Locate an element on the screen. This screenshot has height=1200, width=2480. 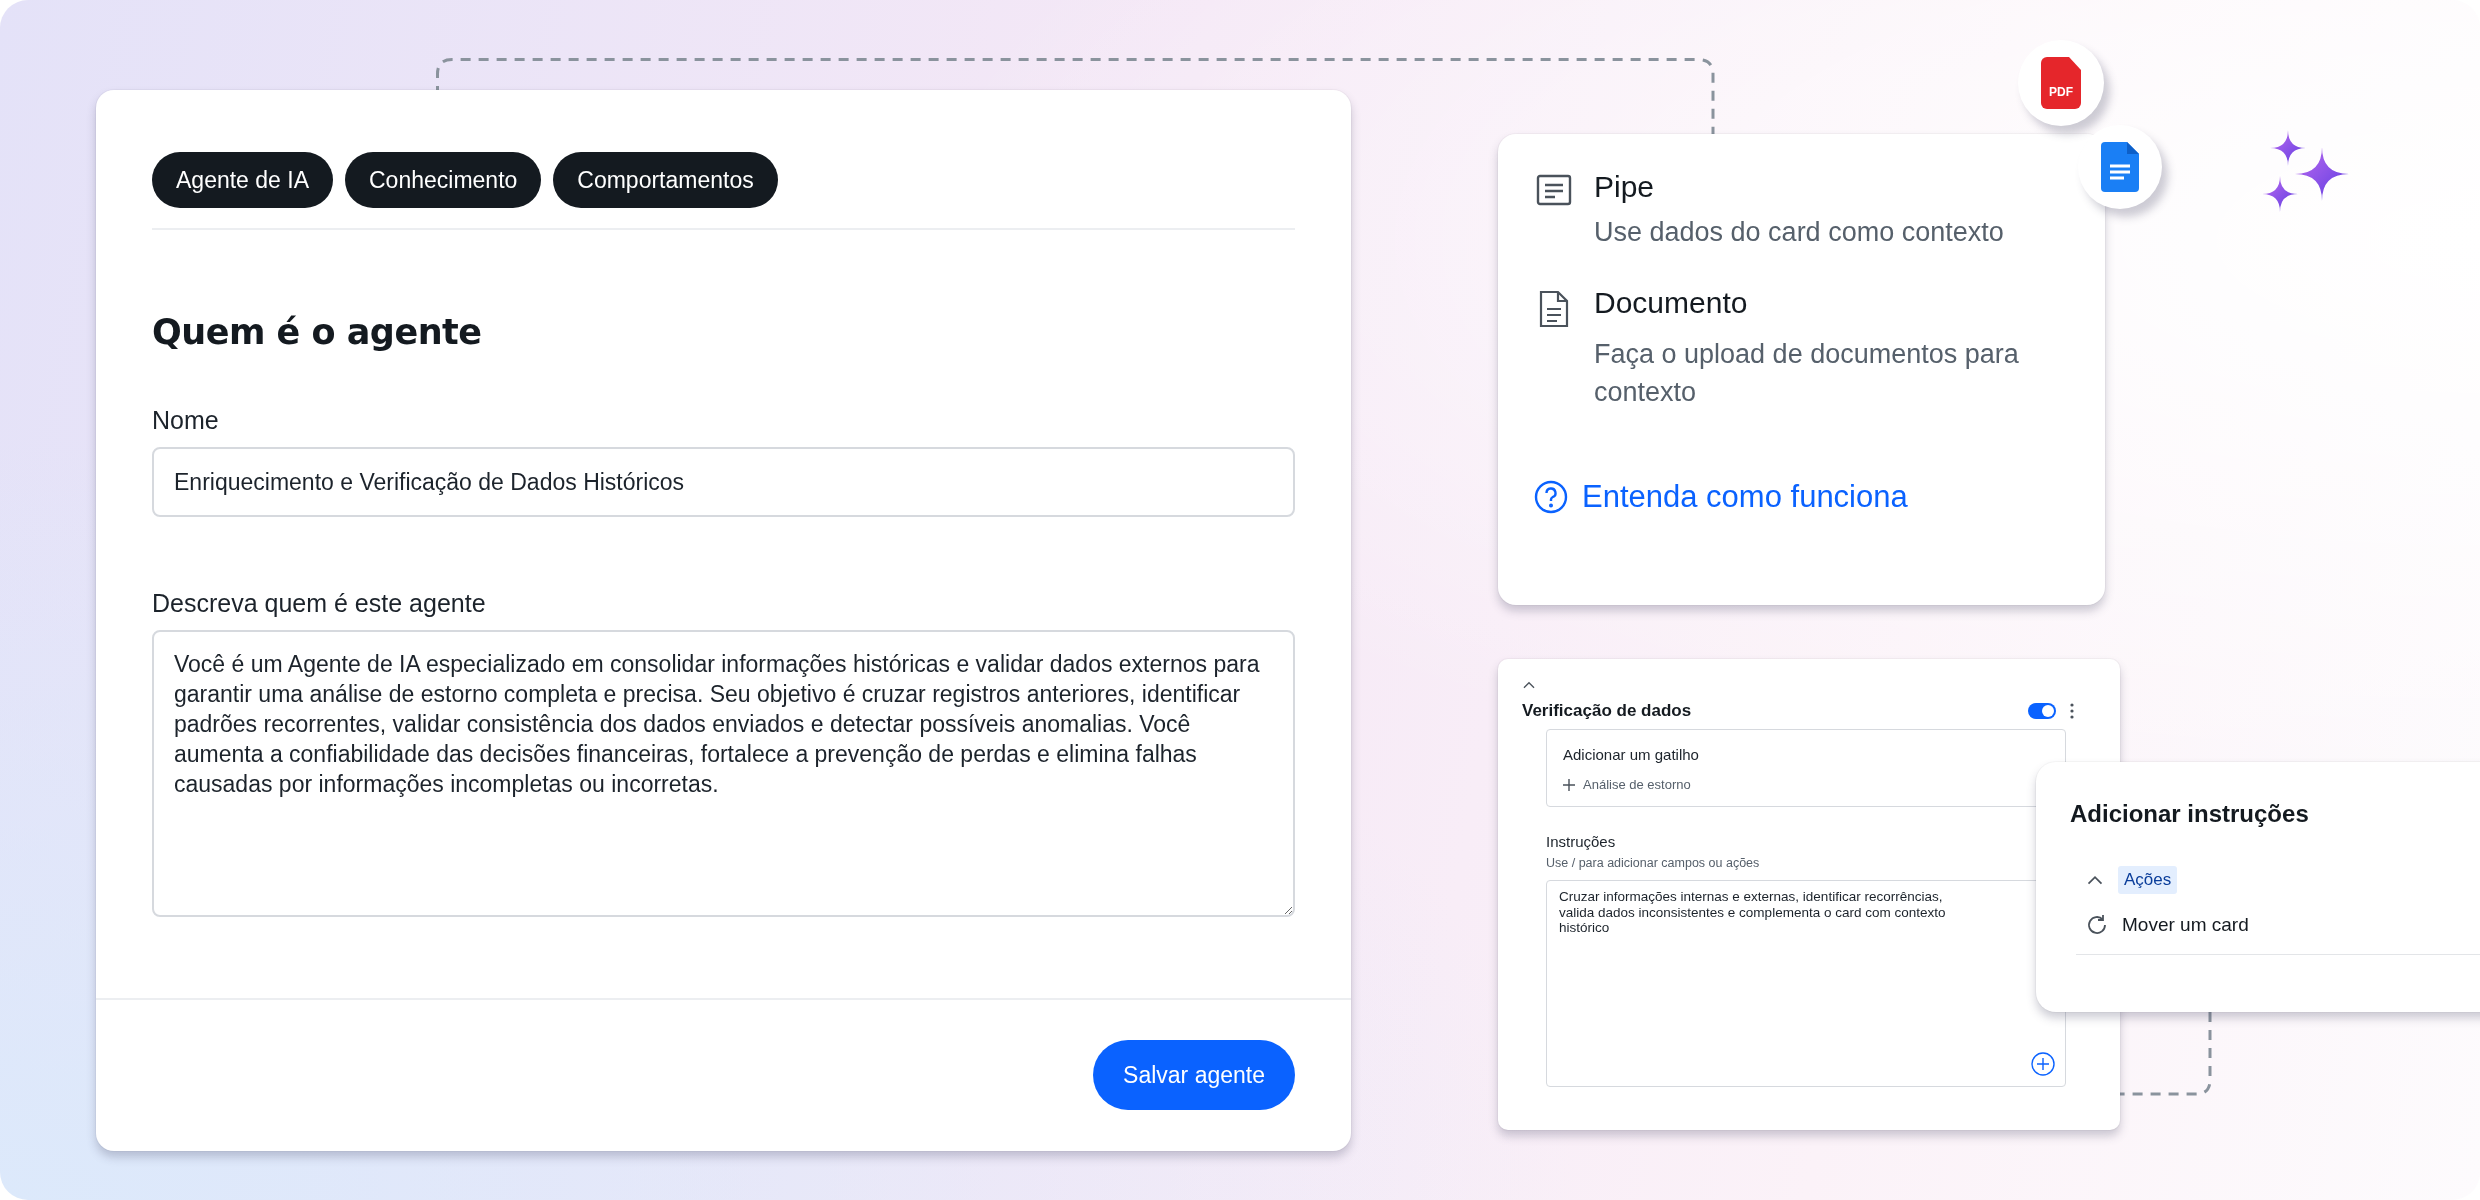
save-button: Salvar agente is located at coordinates (1194, 1075).